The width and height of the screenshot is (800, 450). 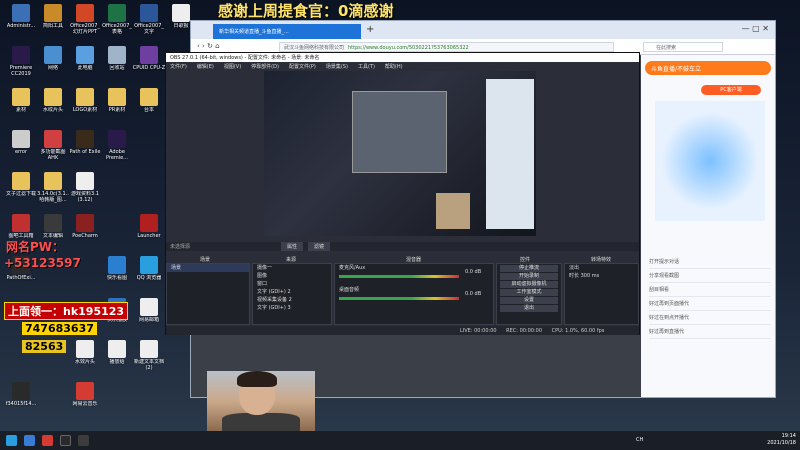 What do you see at coordinates (85, 187) in the screenshot?
I see `desktop-icon: 游戏资料3.1 (3.12)` at bounding box center [85, 187].